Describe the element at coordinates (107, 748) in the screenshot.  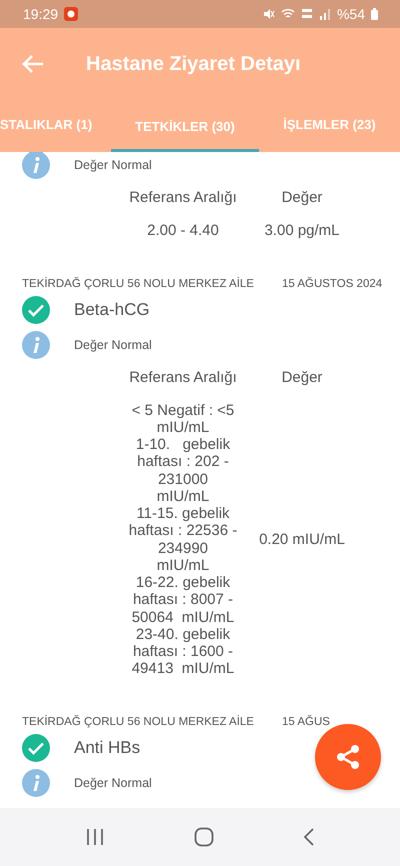
I see `test-name: Anti HBs` at that location.